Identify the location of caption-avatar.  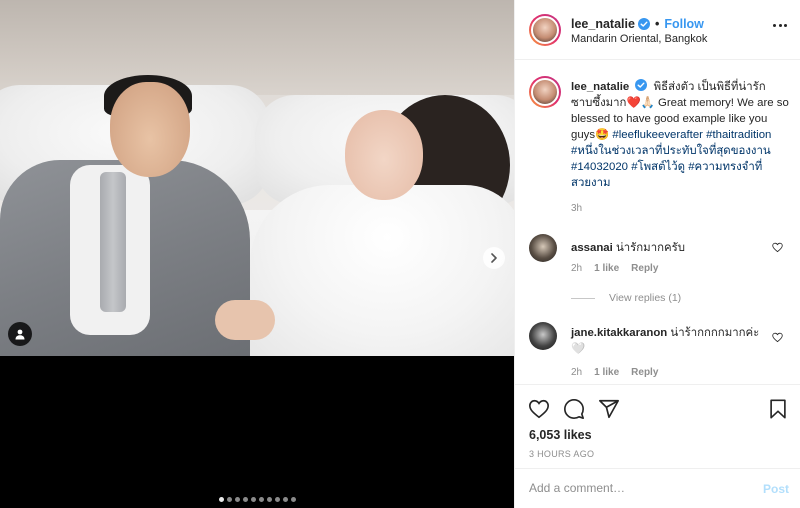
(545, 92).